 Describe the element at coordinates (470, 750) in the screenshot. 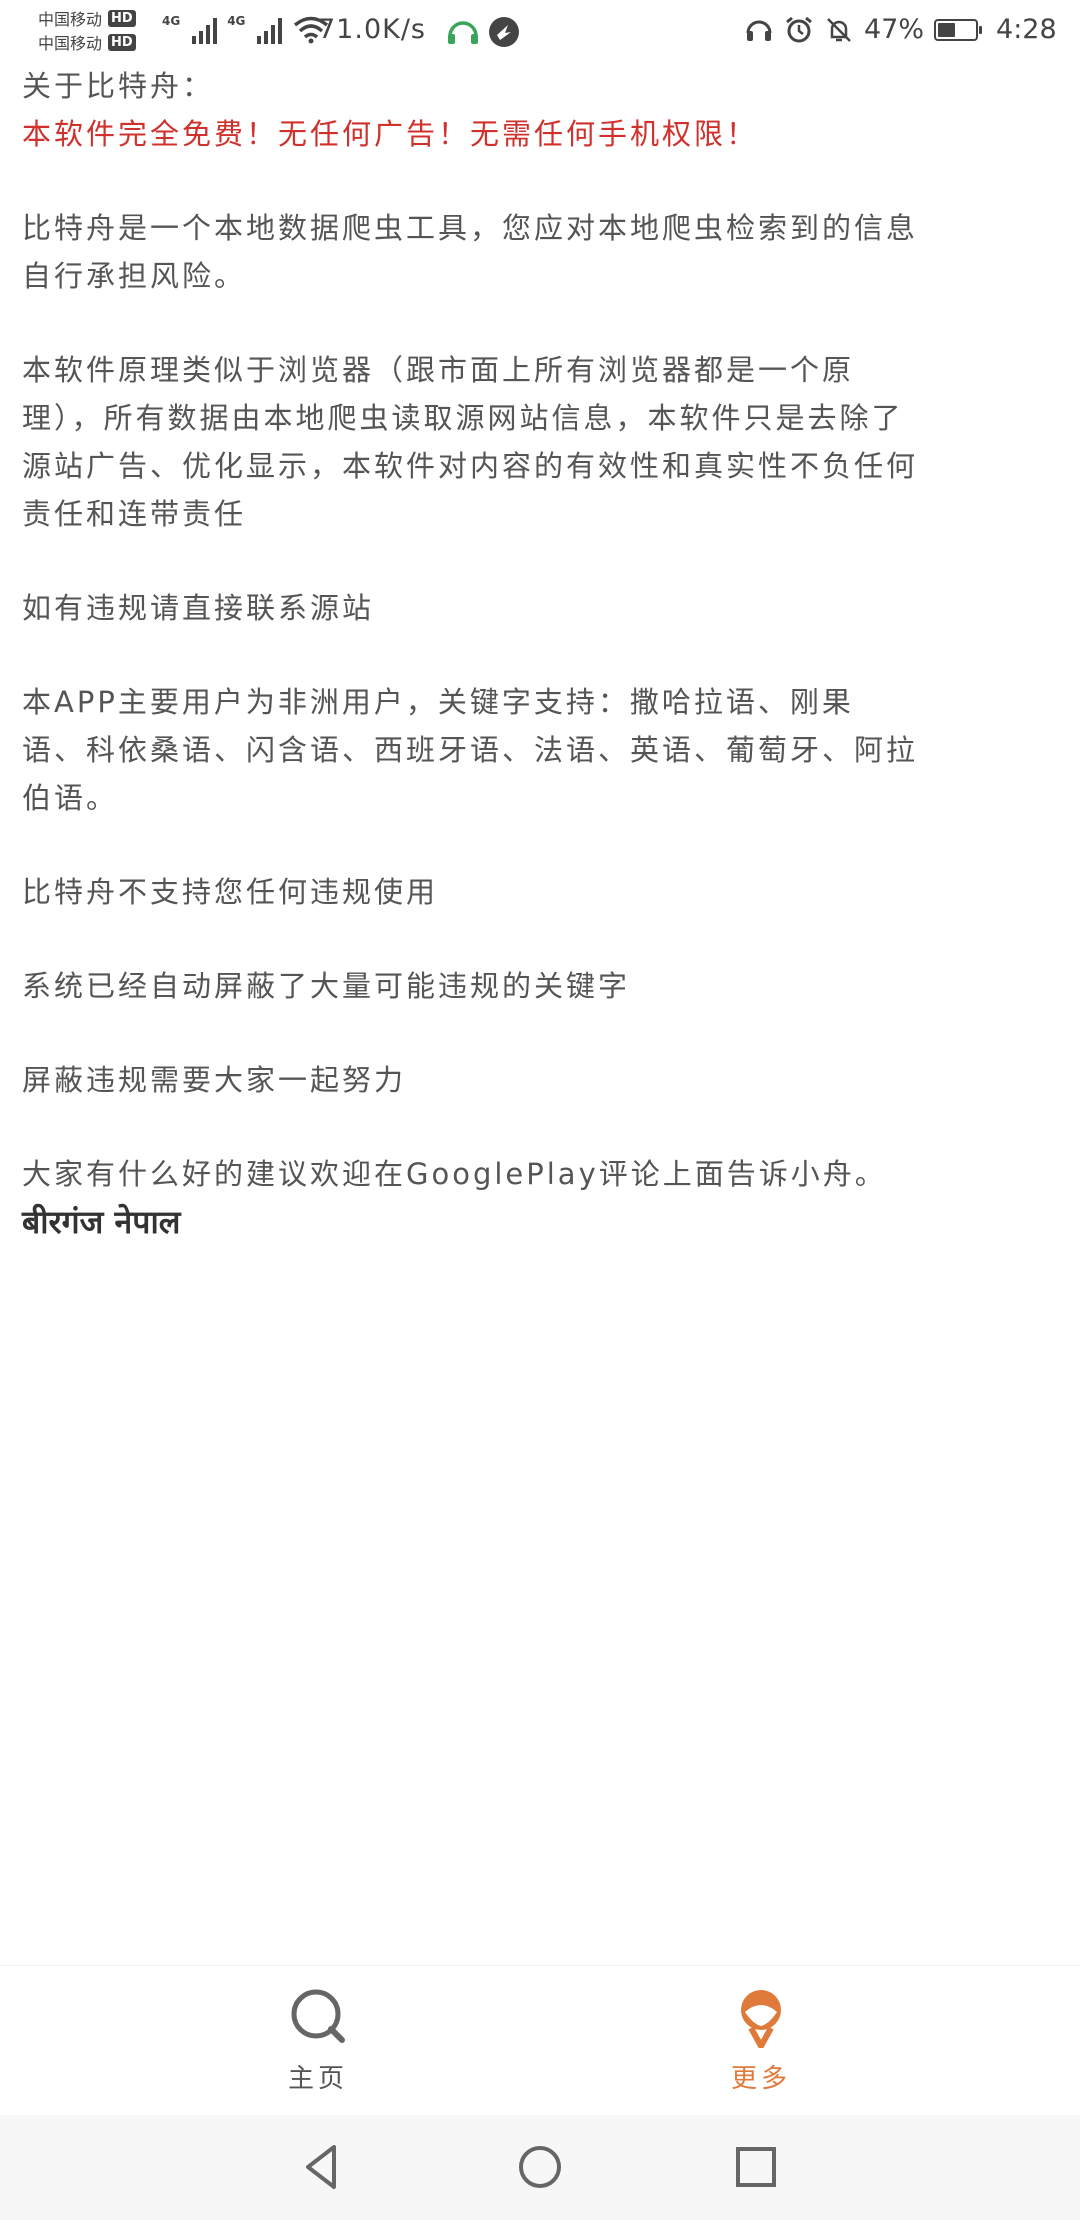

I see `paragraph-line: 语、科依桑语、闪含语、西班牙语、法语、英语、葡萄牙、阿拉` at that location.